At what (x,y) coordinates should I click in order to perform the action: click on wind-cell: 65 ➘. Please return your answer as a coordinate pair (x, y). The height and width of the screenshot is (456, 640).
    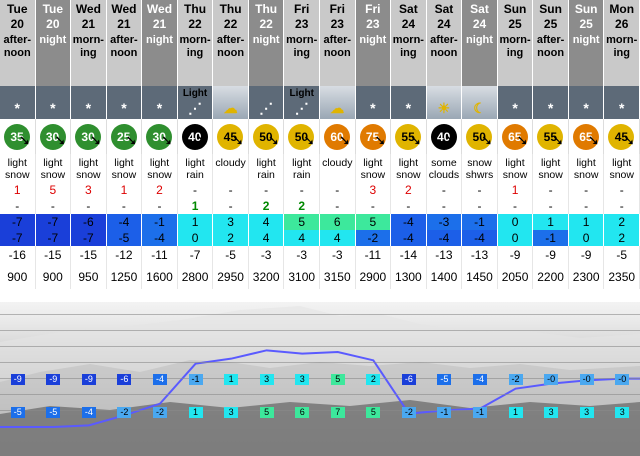
    Looking at the image, I should click on (515, 136).